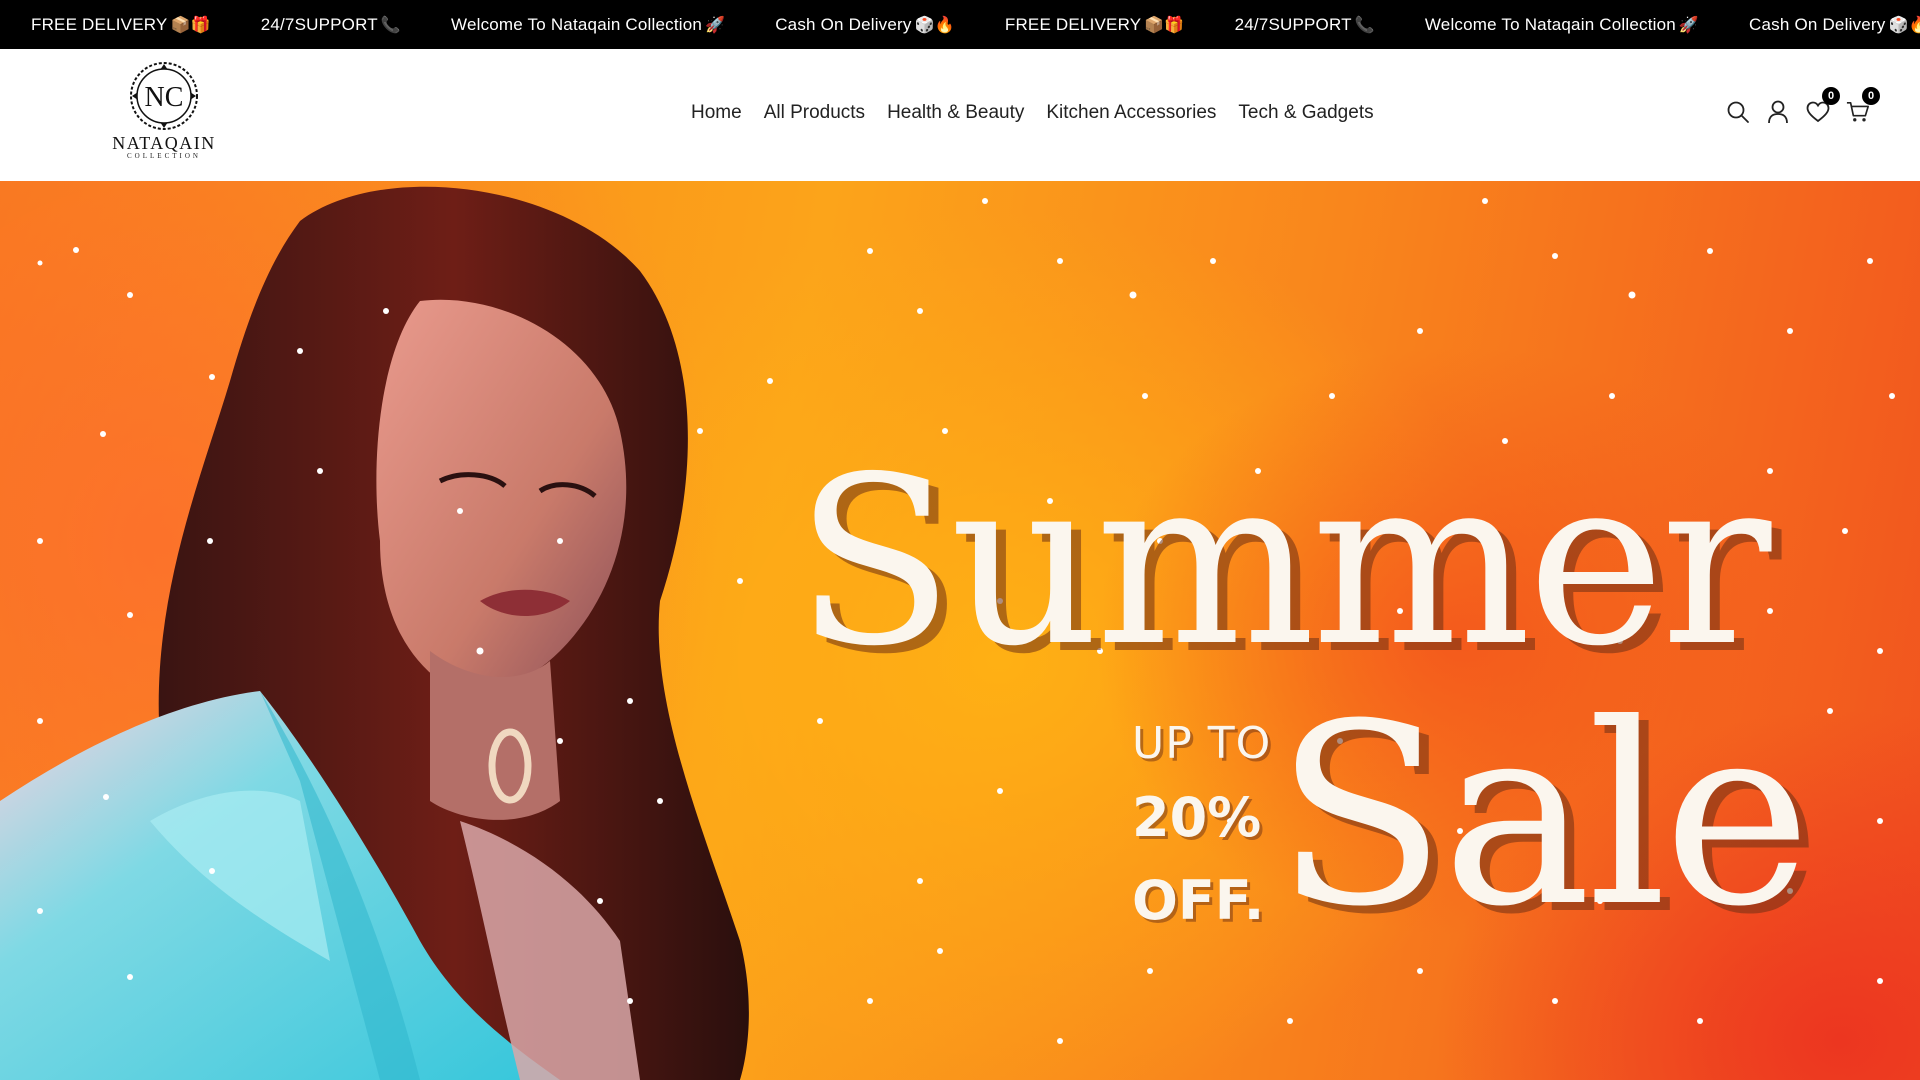 The image size is (1920, 1080). Describe the element at coordinates (1283, 562) in the screenshot. I see `hero-headline-summer: Summer` at that location.